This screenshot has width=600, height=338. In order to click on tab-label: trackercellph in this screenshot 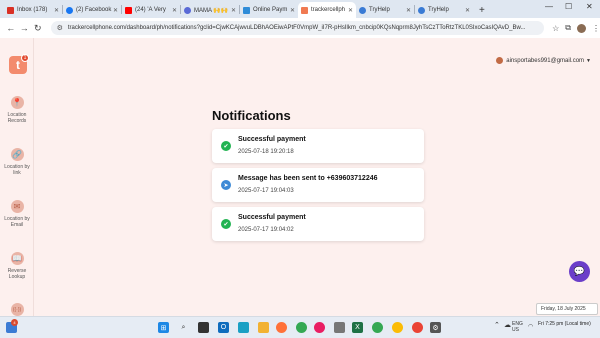, I will do `click(328, 10)`.